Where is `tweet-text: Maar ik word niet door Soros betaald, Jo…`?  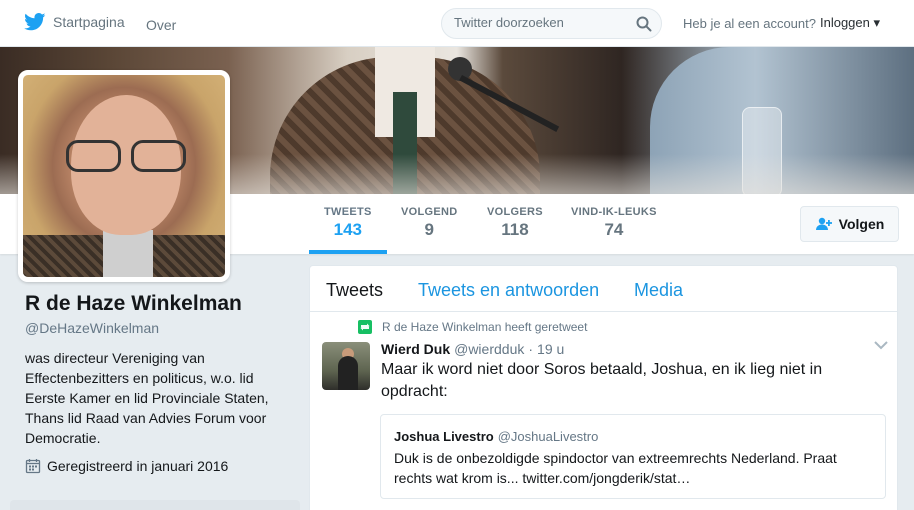
tweet-text: Maar ik word niet door Soros betaald, Jo… is located at coordinates (602, 380).